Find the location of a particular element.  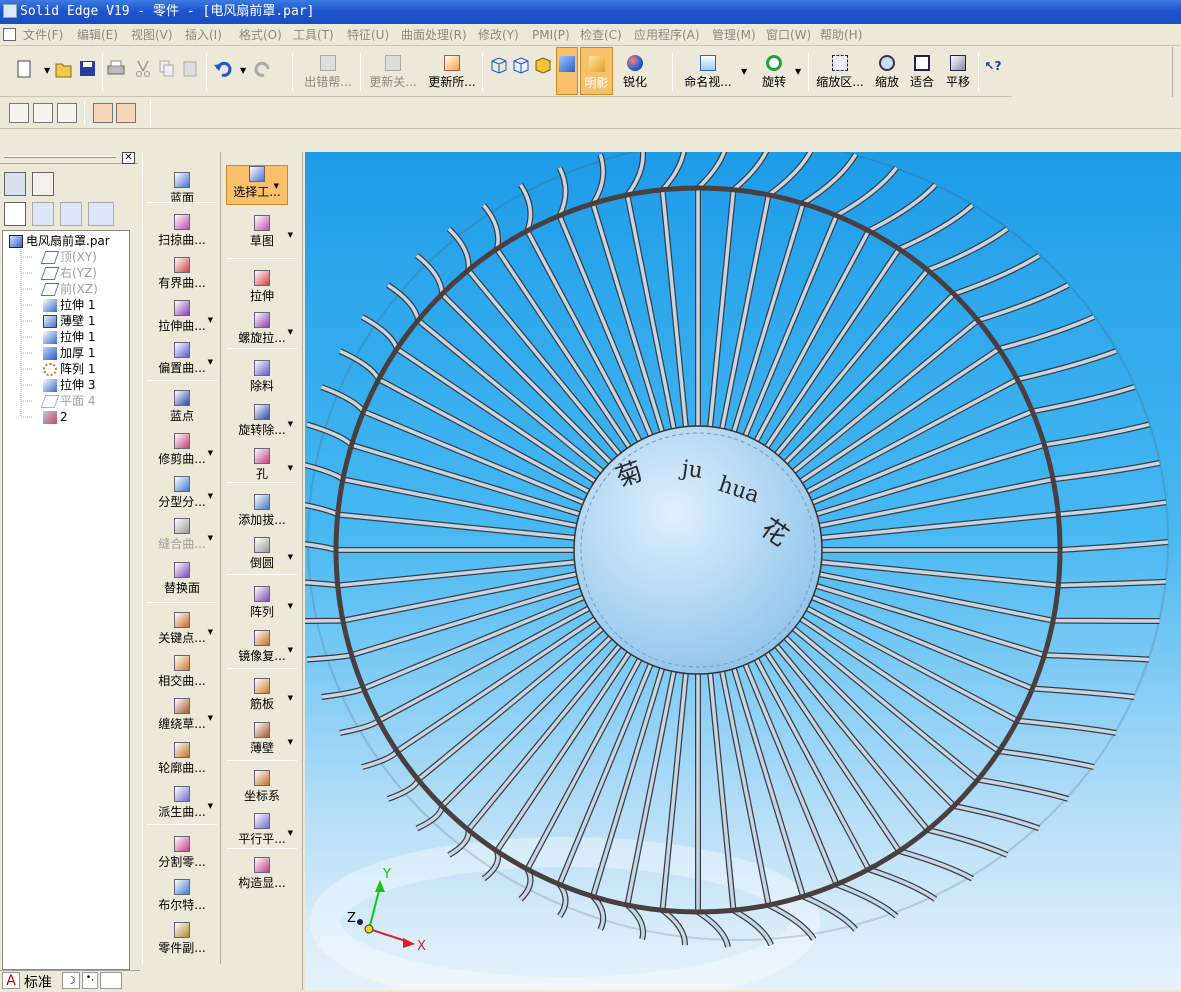

menu-inspect: 检查(C) is located at coordinates (601, 35).